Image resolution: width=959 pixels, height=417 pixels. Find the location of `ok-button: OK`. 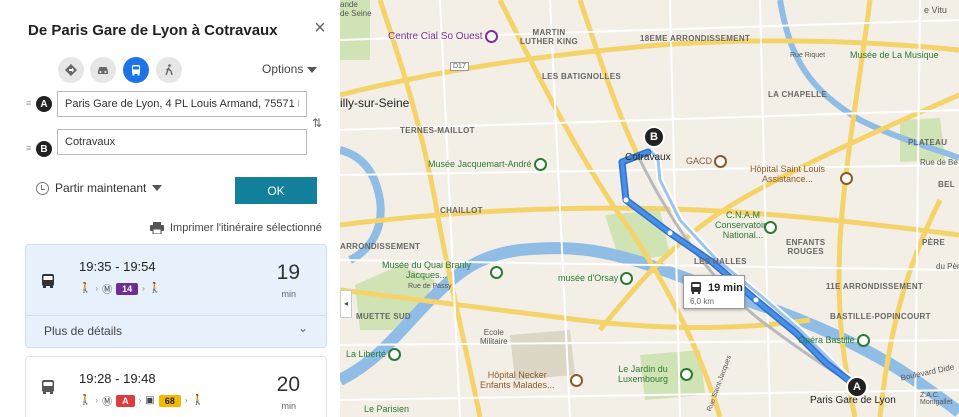

ok-button: OK is located at coordinates (276, 190).